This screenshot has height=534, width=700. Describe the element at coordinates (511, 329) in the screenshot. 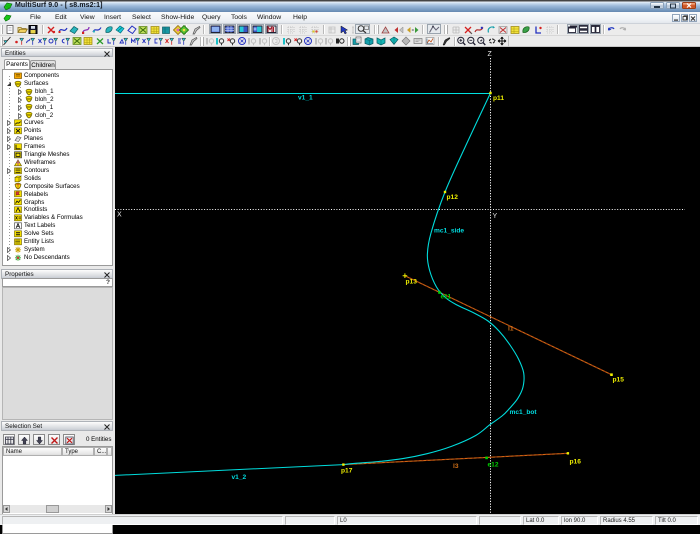

I see `svg-text: l1` at that location.